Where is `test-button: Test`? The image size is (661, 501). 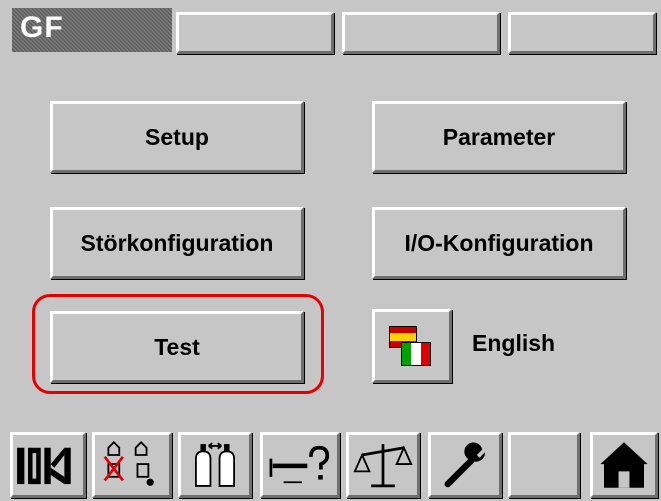
test-button: Test is located at coordinates (177, 347).